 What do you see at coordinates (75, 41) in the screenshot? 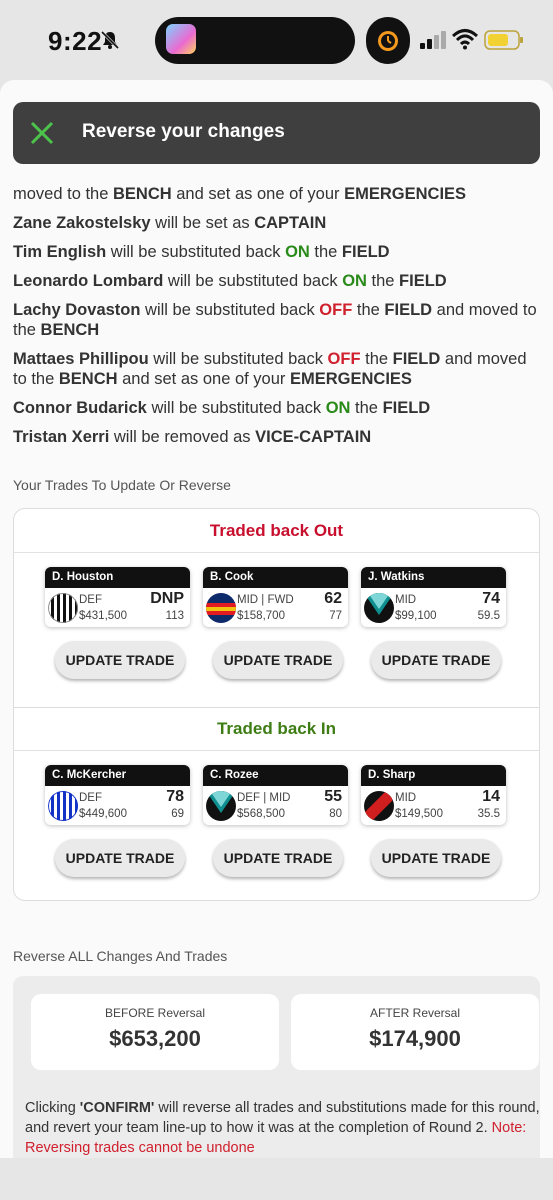
I see `status-time: 9:22` at bounding box center [75, 41].